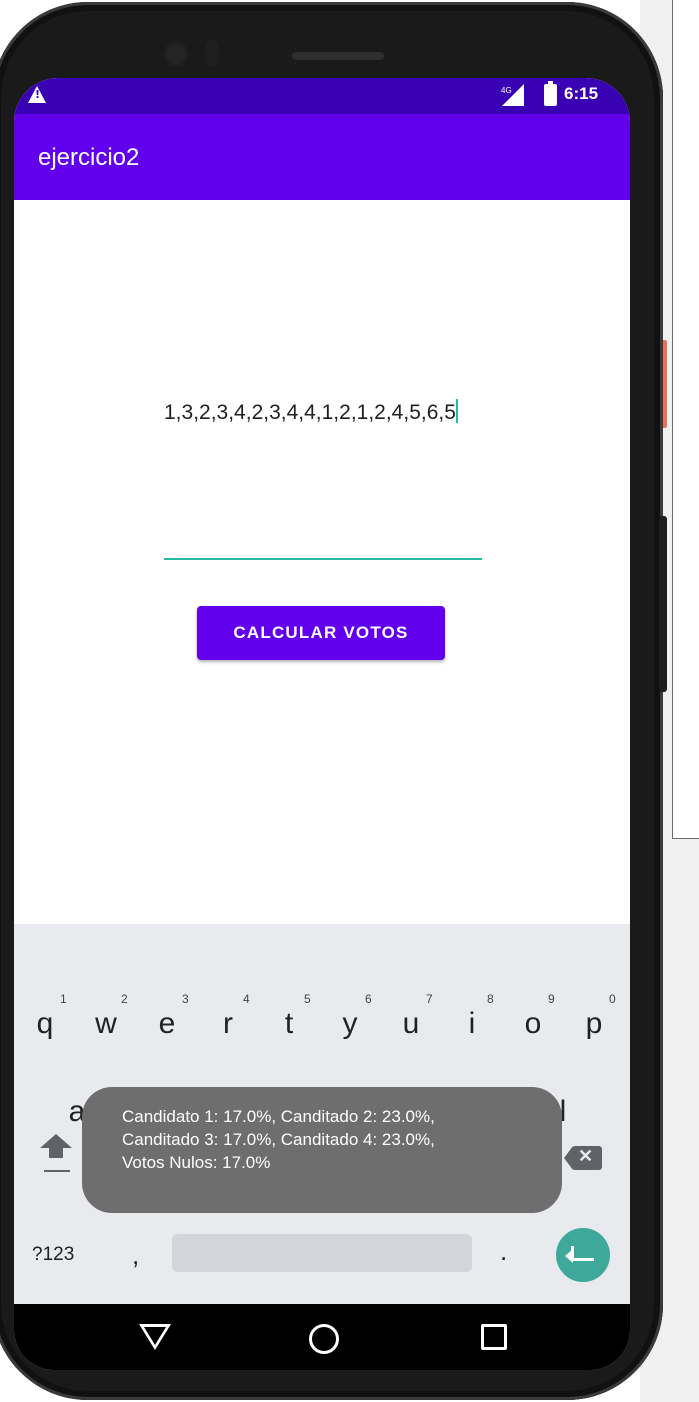 Image resolution: width=699 pixels, height=1402 pixels. Describe the element at coordinates (185, 999) in the screenshot. I see `key-hint-3: 3` at that location.